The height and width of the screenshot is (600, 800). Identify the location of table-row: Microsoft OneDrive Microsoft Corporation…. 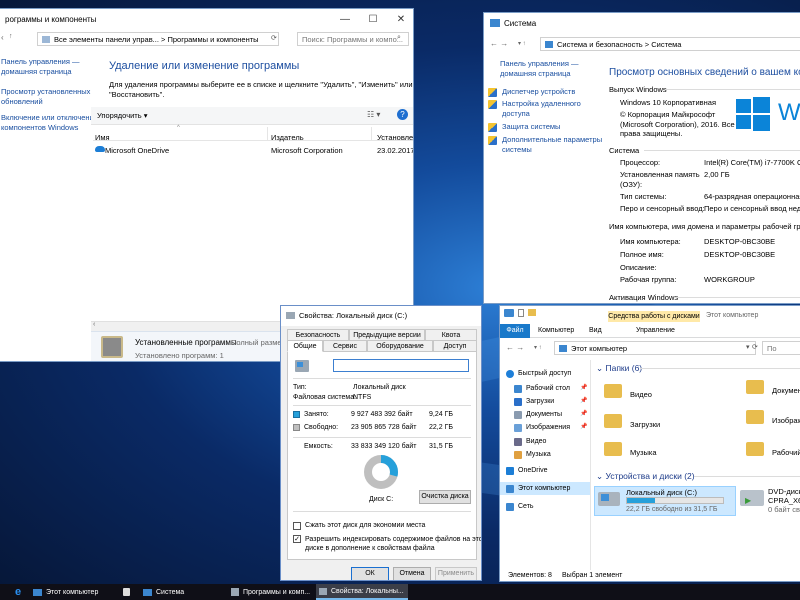
(253, 150).